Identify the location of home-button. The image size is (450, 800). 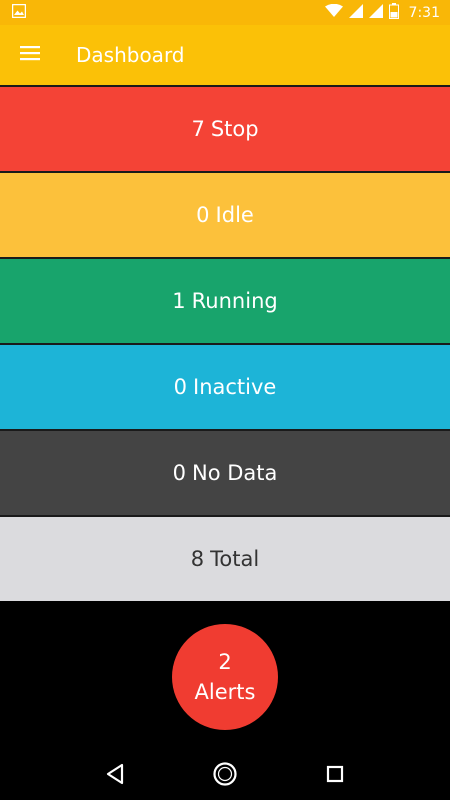
(225, 776).